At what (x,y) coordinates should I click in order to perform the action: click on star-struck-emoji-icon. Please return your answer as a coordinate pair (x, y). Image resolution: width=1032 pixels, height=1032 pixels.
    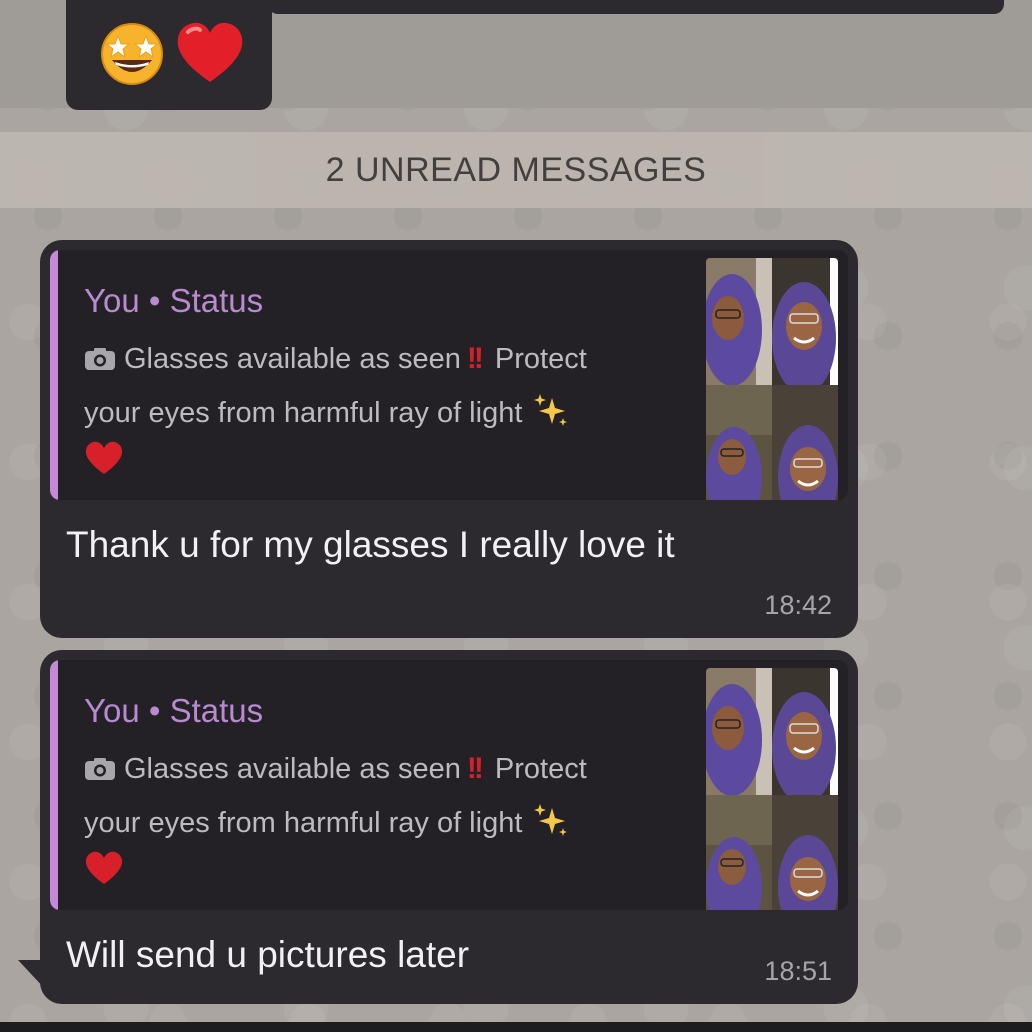
    Looking at the image, I should click on (132, 52).